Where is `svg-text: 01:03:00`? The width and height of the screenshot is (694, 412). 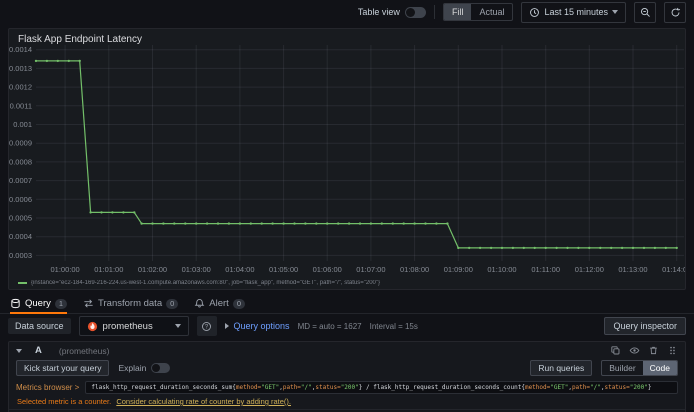
svg-text: 01:03:00 is located at coordinates (196, 269).